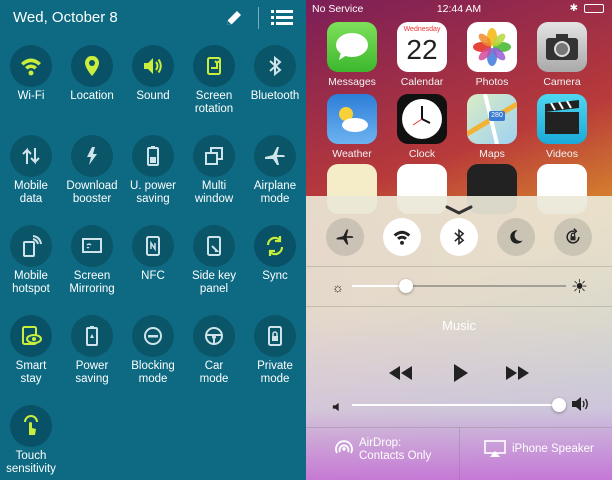 This screenshot has width=612, height=480. What do you see at coordinates (282, 18) in the screenshot?
I see `list-view-icon` at bounding box center [282, 18].